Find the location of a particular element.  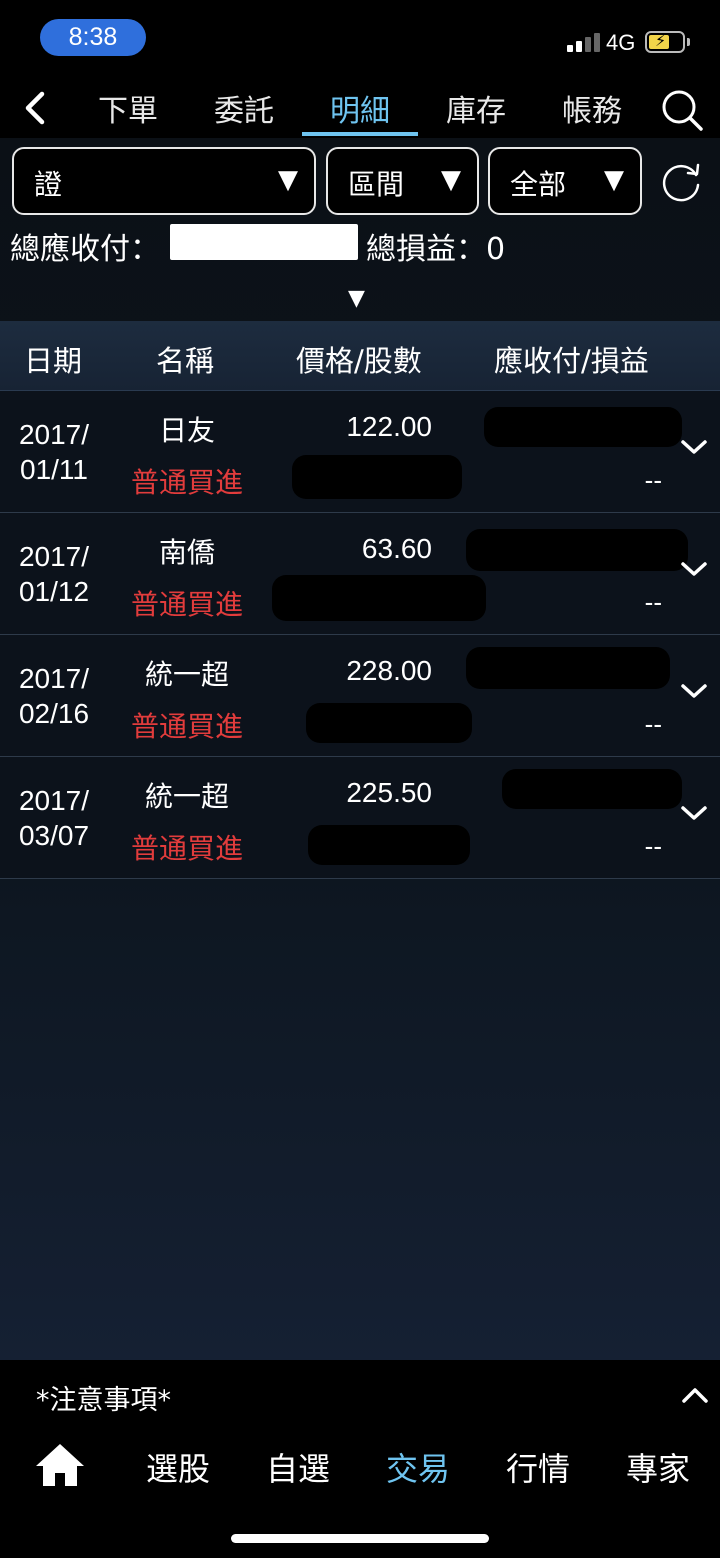

active-tab-indicator is located at coordinates (360, 134).